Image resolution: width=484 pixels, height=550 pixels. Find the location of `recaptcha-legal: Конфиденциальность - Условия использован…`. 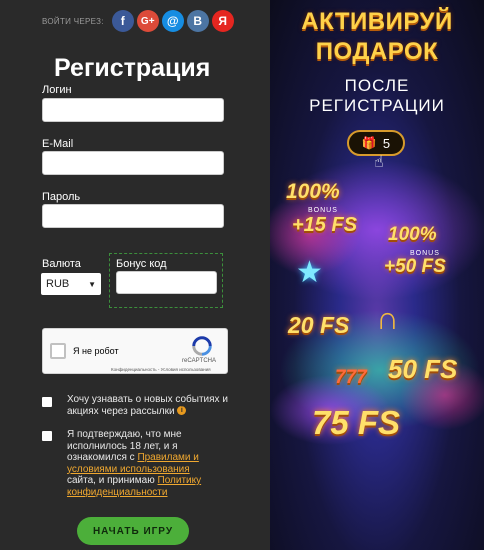

recaptcha-legal: Конфиденциальность - Условия использован… is located at coordinates (161, 369).